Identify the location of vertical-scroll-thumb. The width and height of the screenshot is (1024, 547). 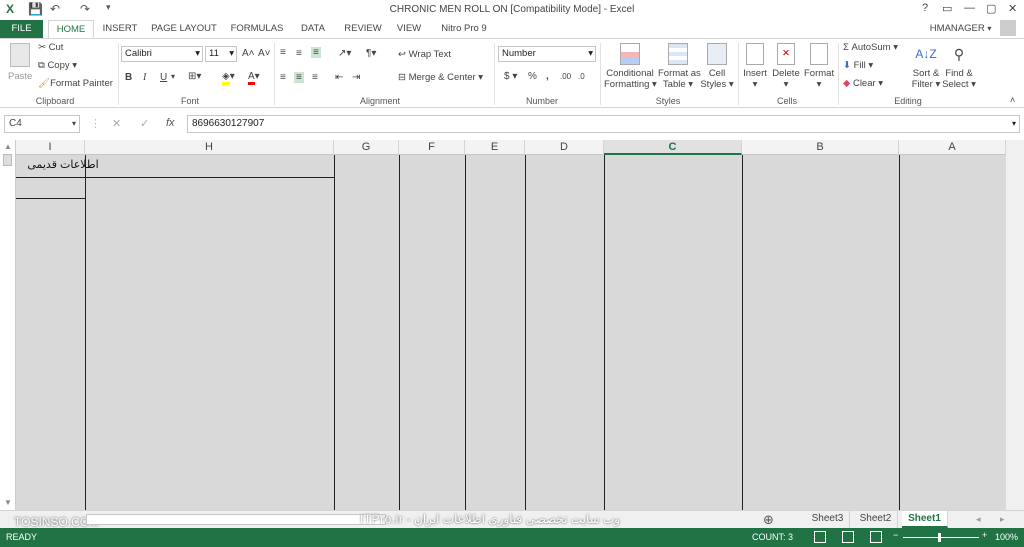
(7, 160).